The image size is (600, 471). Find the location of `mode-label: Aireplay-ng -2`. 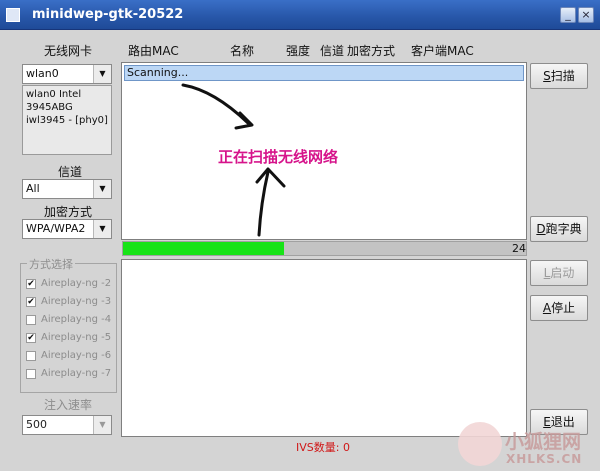

mode-label: Aireplay-ng -2 is located at coordinates (76, 283).